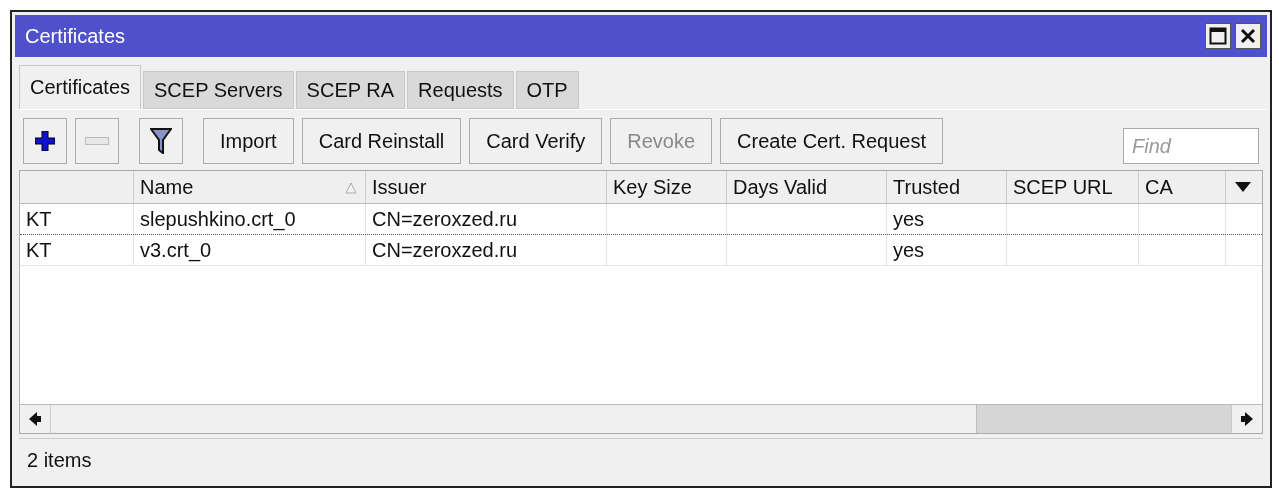 This screenshot has width=1279, height=494. I want to click on table-cell: v3.crt_0, so click(250, 250).